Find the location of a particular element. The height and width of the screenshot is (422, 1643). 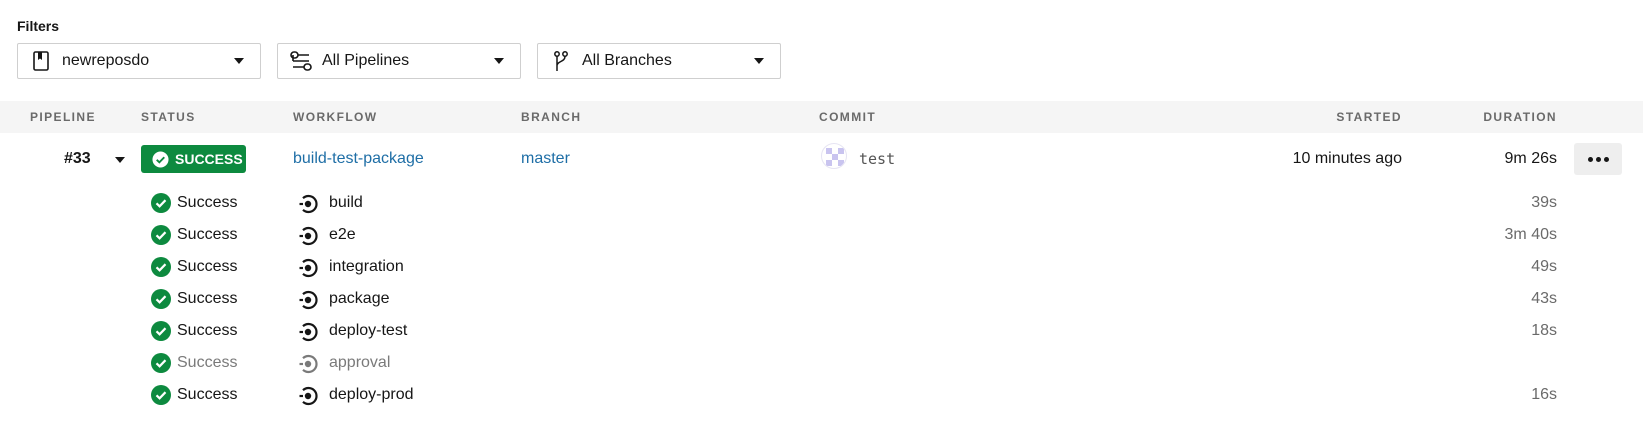

job-row: Success deploy-test 18s is located at coordinates (821, 332).